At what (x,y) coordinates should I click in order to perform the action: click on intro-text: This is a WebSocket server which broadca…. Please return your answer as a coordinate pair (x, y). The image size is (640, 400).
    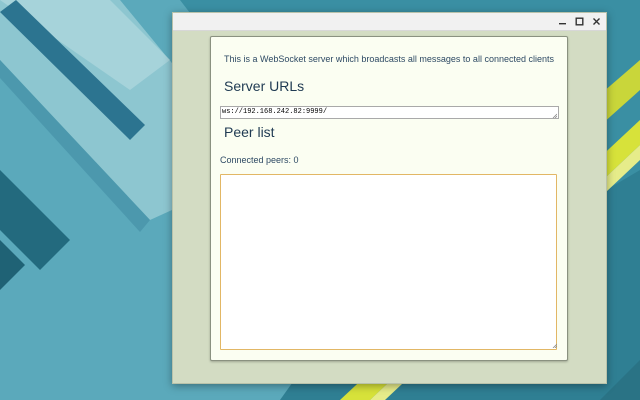
    Looking at the image, I should click on (389, 59).